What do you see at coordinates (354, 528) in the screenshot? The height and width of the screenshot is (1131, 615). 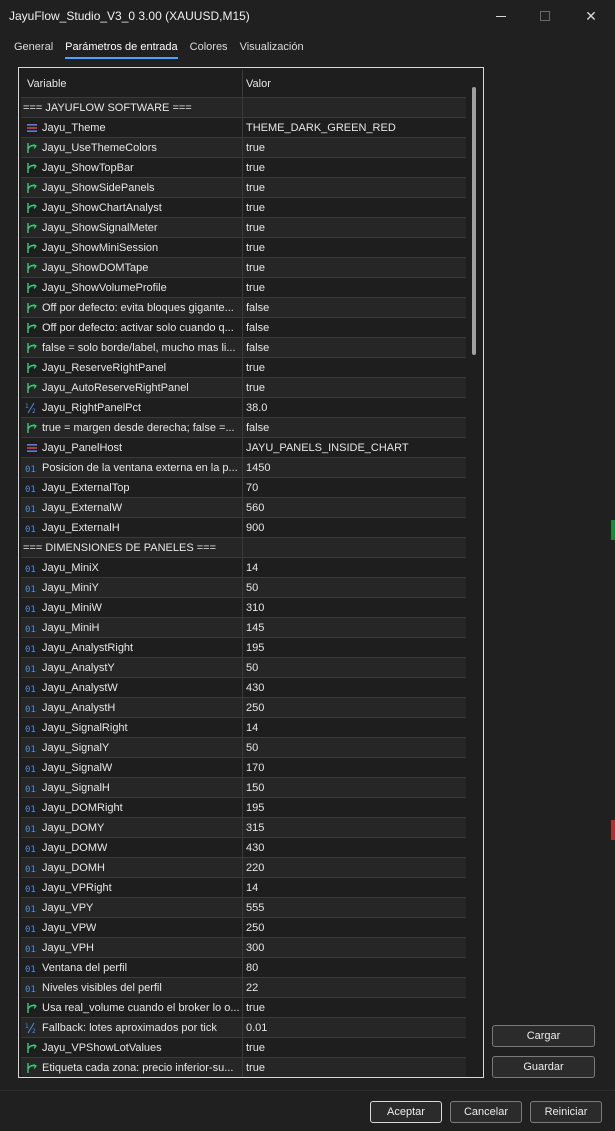 I see `value-cell: 900` at bounding box center [354, 528].